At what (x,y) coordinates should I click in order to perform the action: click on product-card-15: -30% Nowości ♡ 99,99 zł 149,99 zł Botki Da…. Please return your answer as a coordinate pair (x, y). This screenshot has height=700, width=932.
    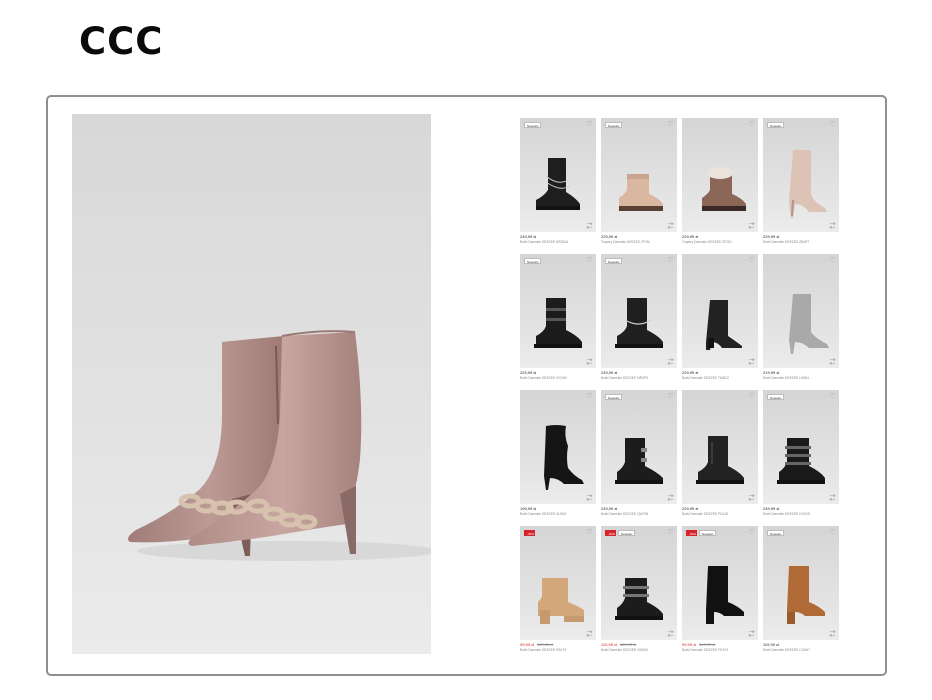
    Looking at the image, I should click on (720, 591).